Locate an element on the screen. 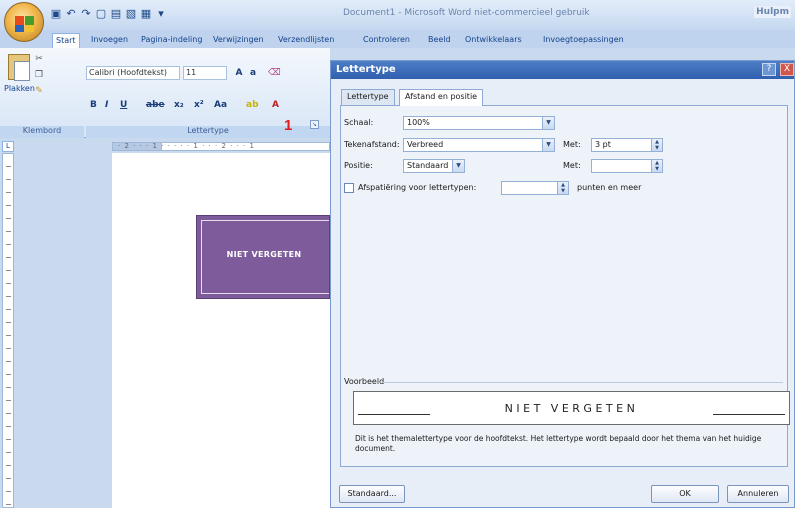 The width and height of the screenshot is (795, 508). position-by-label: Met: is located at coordinates (572, 165).